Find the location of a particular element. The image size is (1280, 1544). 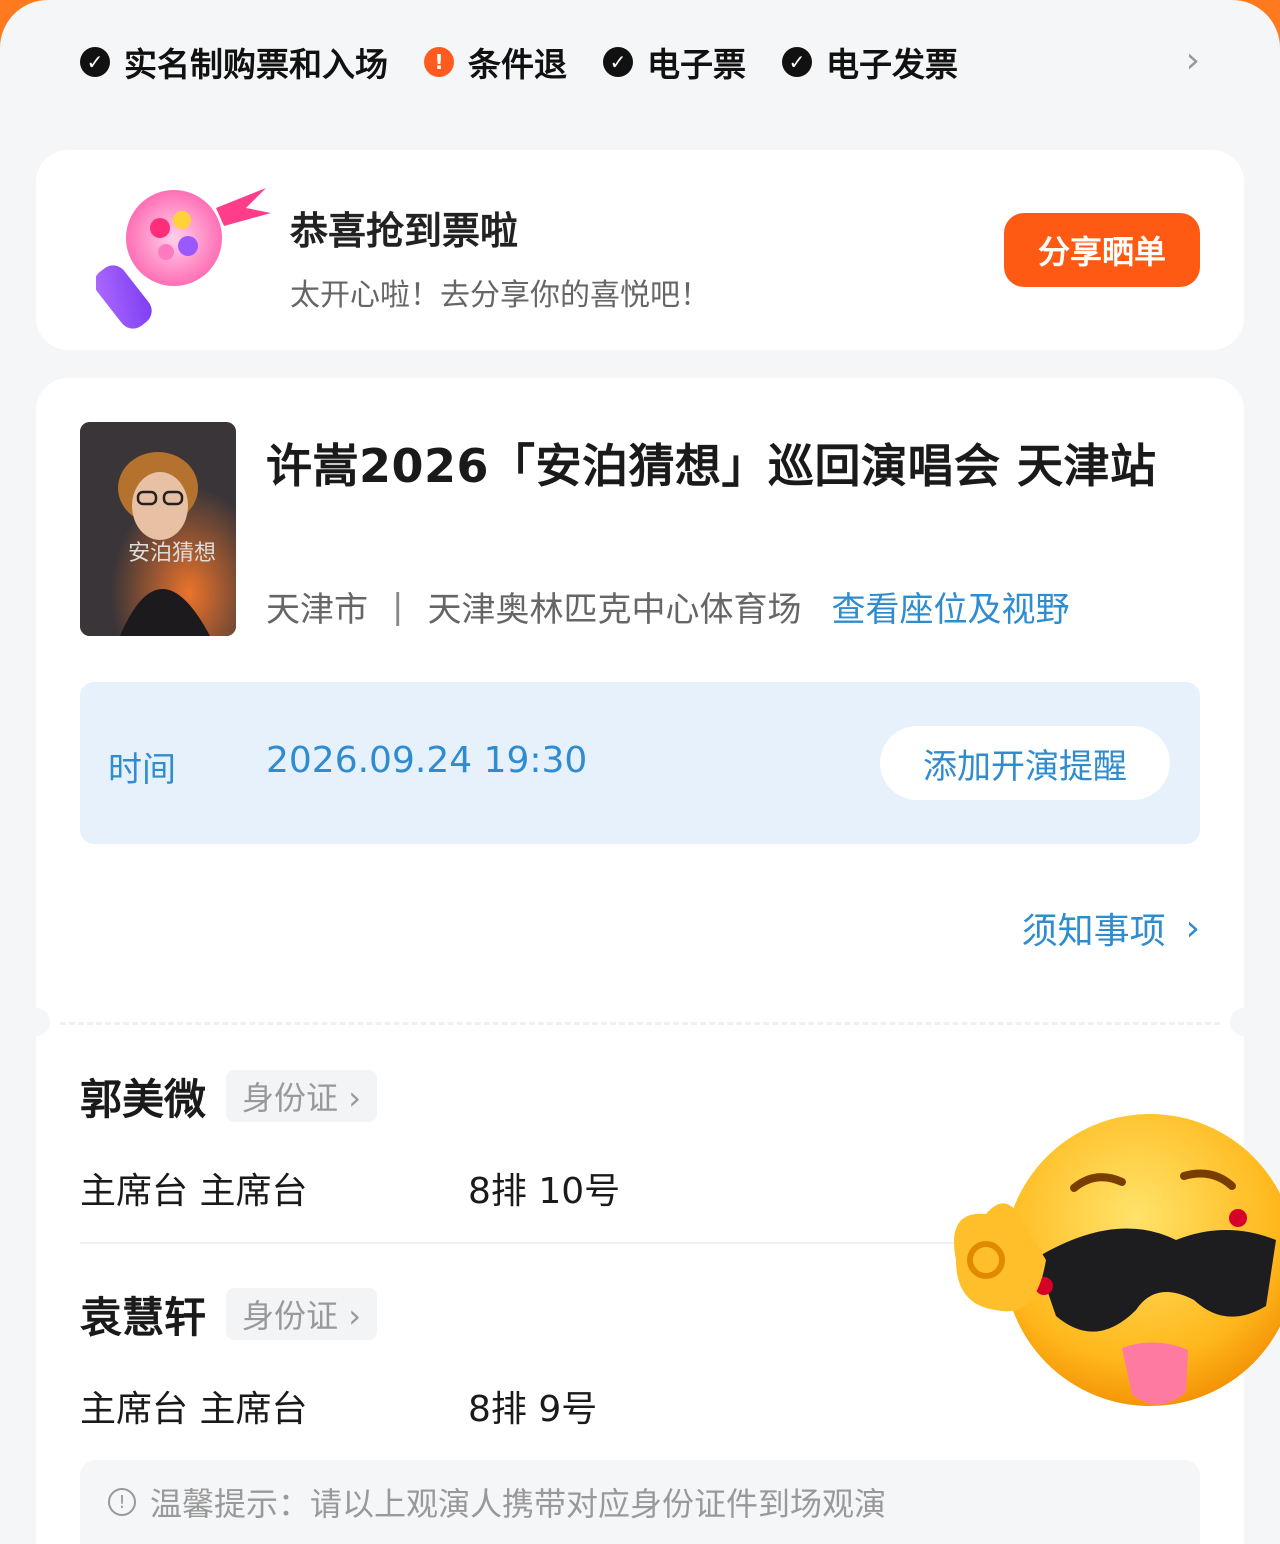

guarantee-e-ticket: ✓ 电子票 is located at coordinates (674, 62).